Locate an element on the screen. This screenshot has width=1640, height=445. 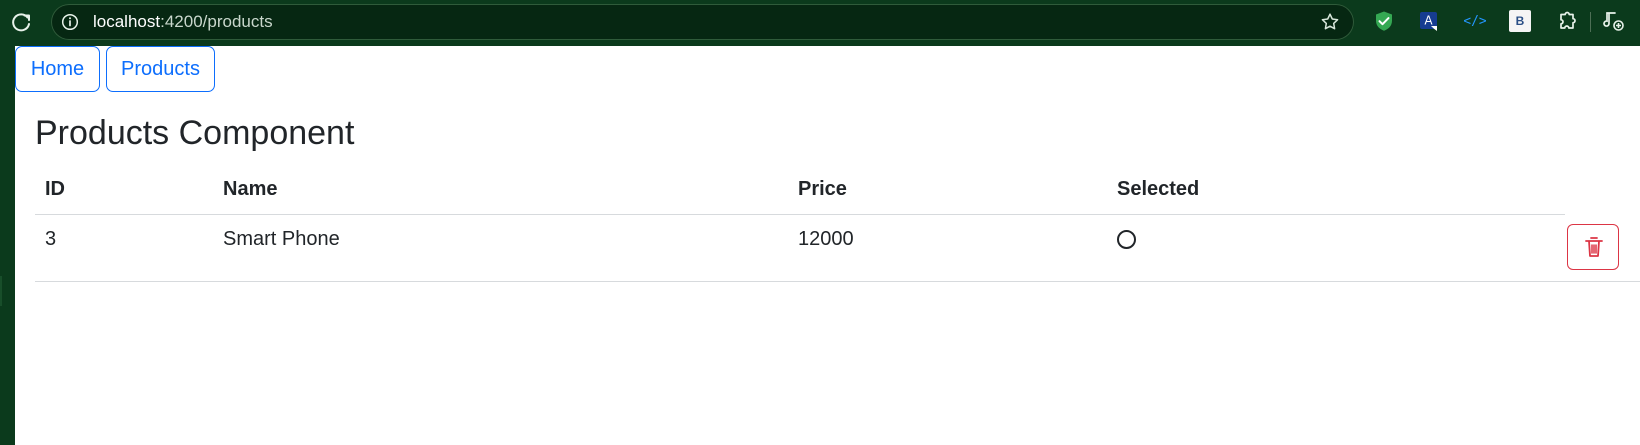
name-column-header: Name is located at coordinates (250, 189).